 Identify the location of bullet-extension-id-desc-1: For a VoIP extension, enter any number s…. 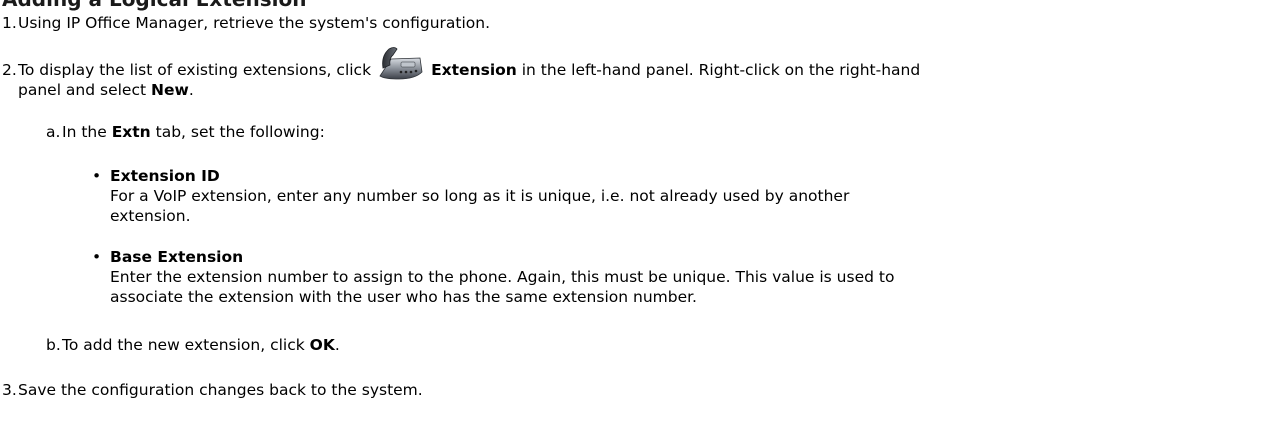
(480, 196).